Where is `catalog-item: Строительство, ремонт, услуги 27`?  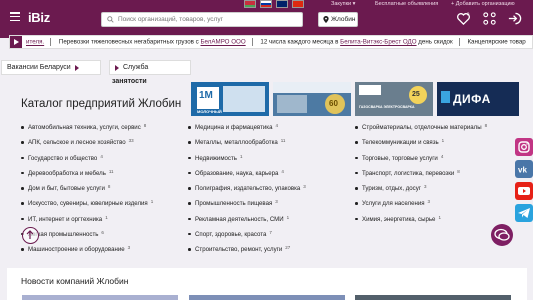
catalog-item: Строительство, ремонт, услуги 27 is located at coordinates (270, 249).